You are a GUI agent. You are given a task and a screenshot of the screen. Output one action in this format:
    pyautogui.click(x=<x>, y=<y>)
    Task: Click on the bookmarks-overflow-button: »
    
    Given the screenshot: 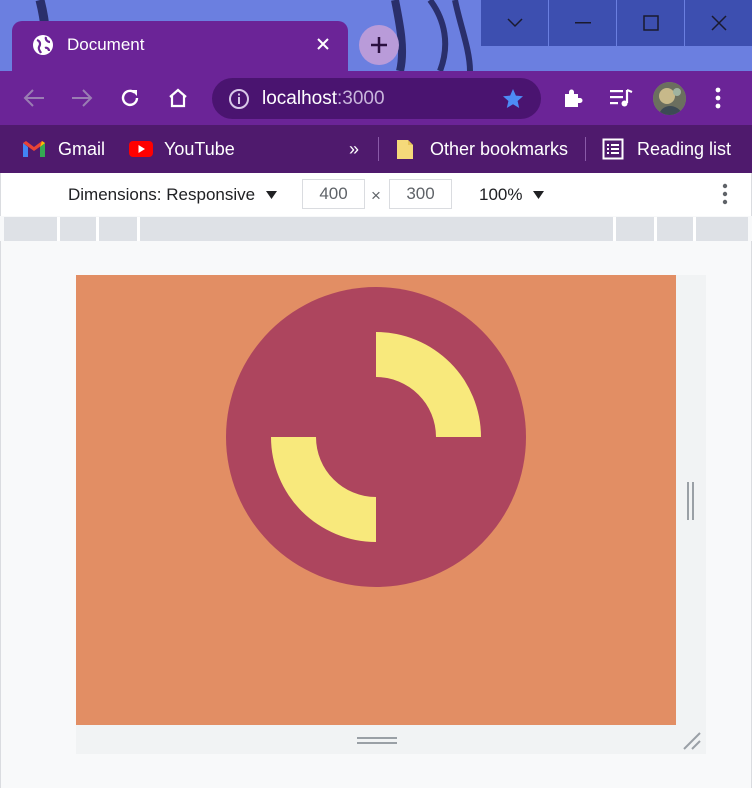 What is the action you would take?
    pyautogui.click(x=354, y=149)
    